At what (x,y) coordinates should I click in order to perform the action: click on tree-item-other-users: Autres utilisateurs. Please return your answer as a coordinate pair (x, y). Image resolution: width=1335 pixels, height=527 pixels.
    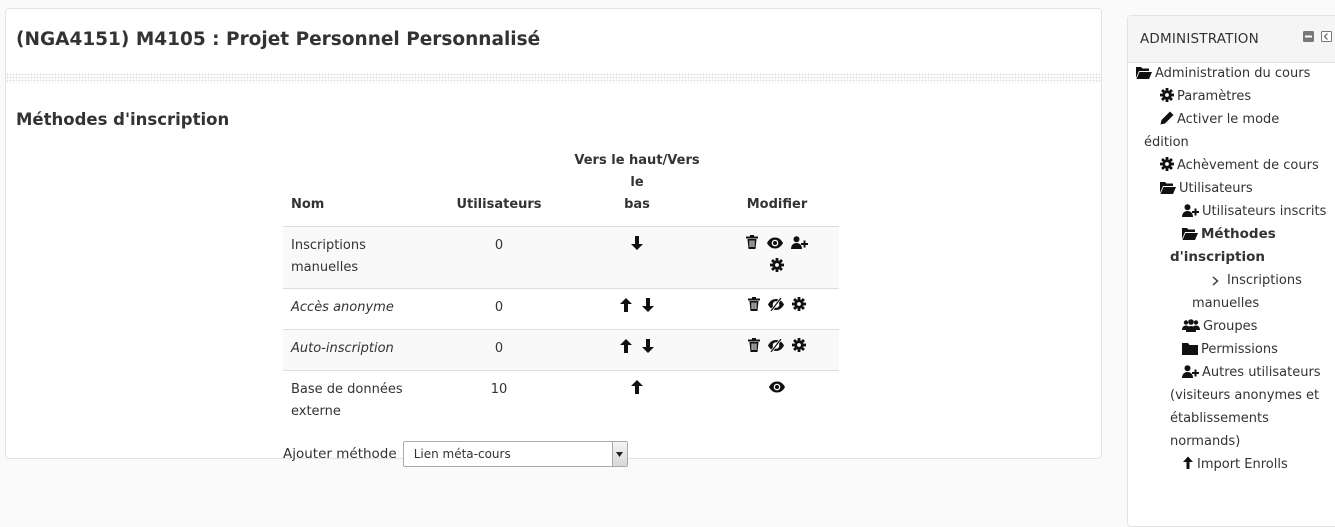
    Looking at the image, I should click on (1251, 373).